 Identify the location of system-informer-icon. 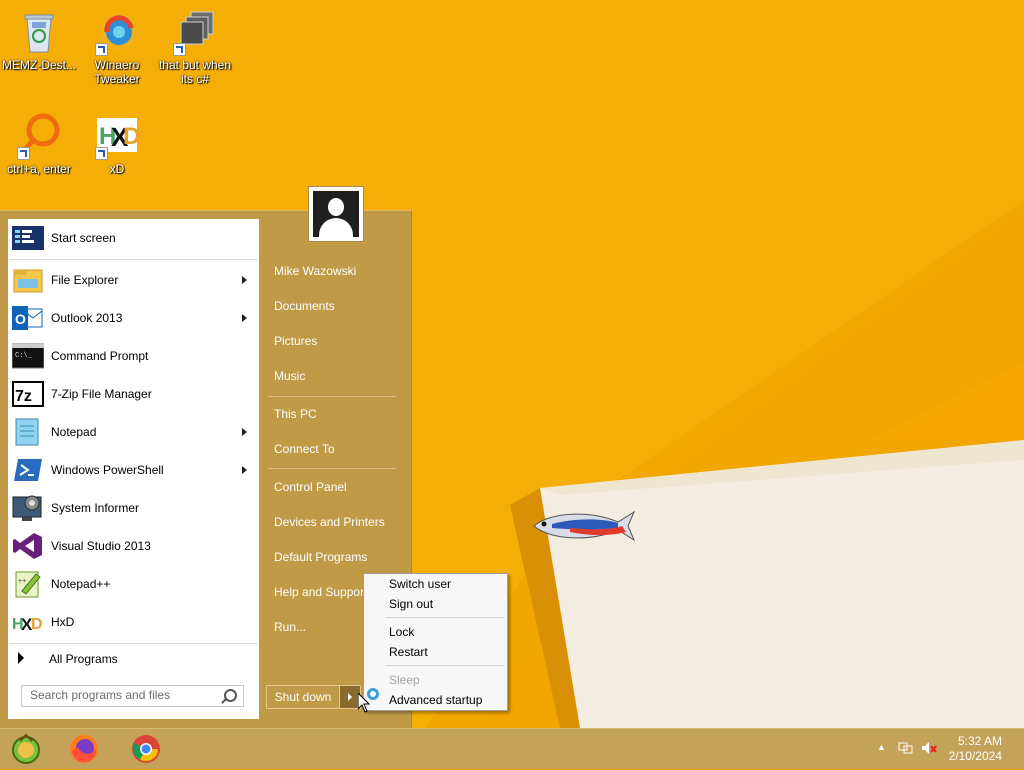
(28, 508).